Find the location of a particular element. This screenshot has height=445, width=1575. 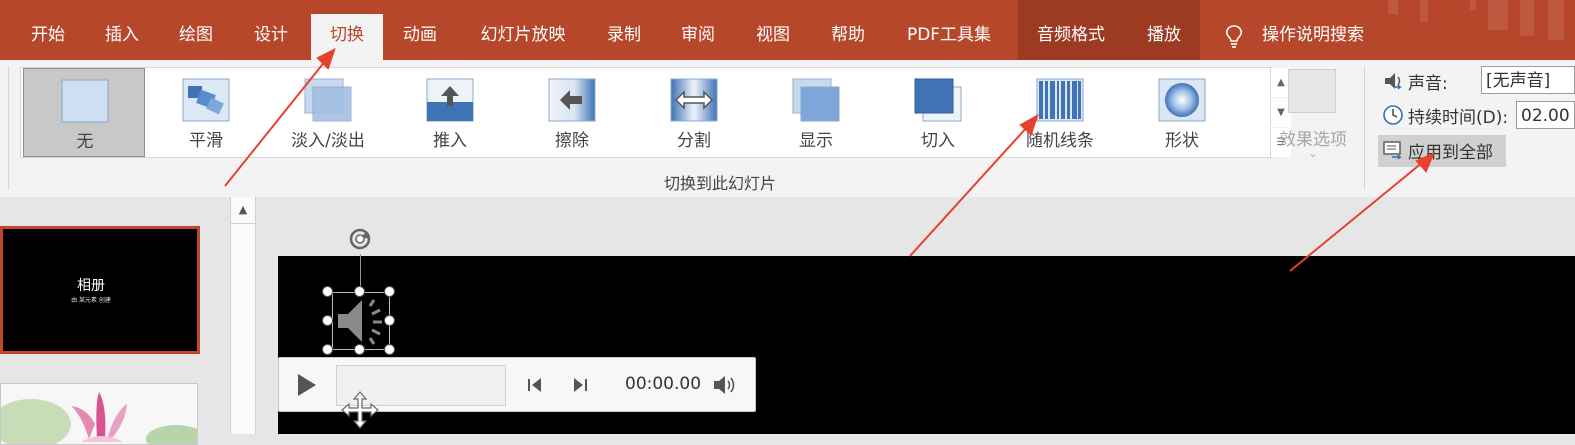

tab-draw: 绘图 is located at coordinates (196, 37).